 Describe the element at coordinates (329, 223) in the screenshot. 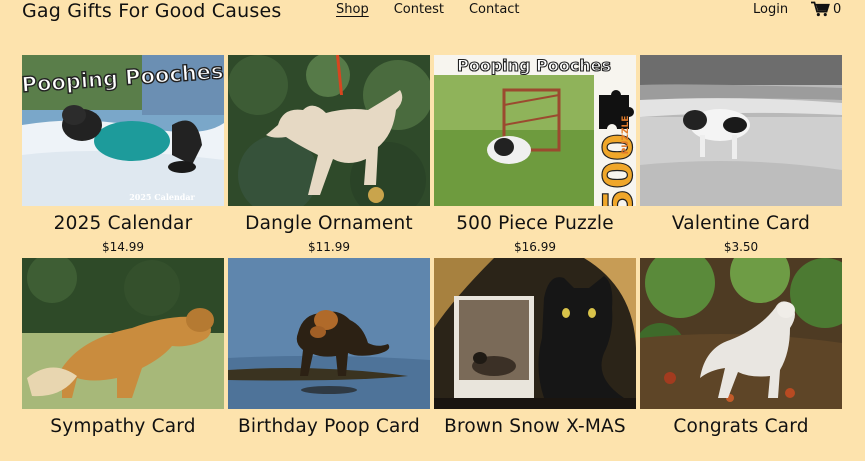

I see `product-title: Dangle Ornament` at that location.